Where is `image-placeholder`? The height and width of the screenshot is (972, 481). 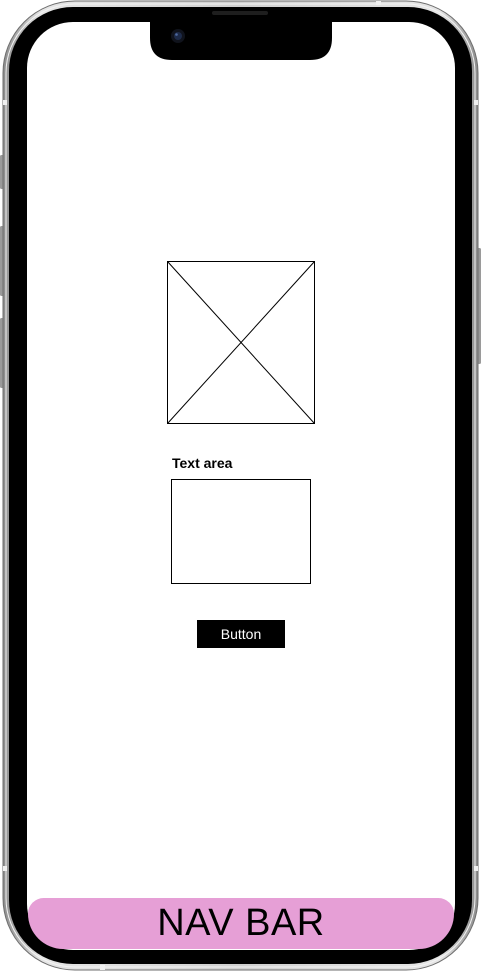
image-placeholder is located at coordinates (241, 342).